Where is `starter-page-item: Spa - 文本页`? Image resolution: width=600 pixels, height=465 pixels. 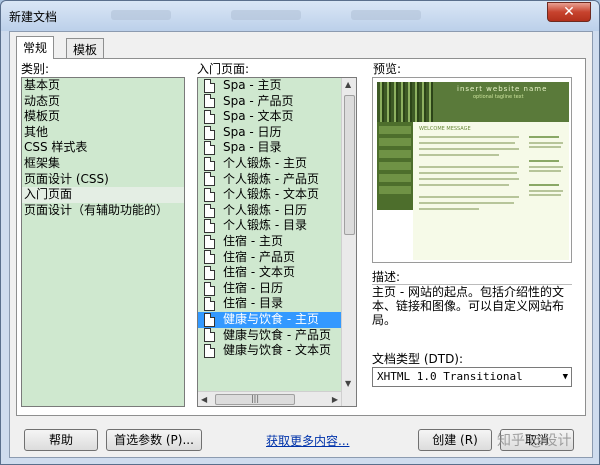
starter-page-item: Spa - 文本页 is located at coordinates (277, 117).